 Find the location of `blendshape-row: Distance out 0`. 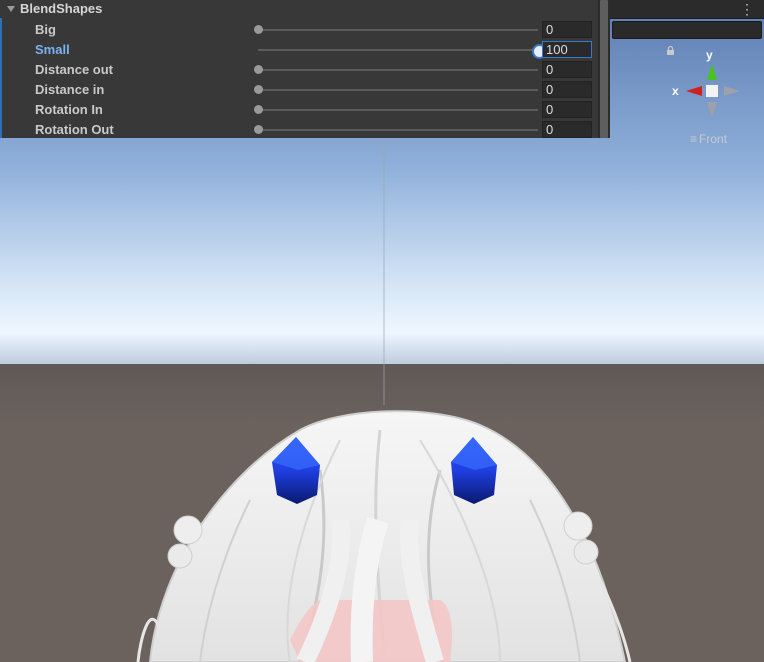

blendshape-row: Distance out 0 is located at coordinates (299, 70).